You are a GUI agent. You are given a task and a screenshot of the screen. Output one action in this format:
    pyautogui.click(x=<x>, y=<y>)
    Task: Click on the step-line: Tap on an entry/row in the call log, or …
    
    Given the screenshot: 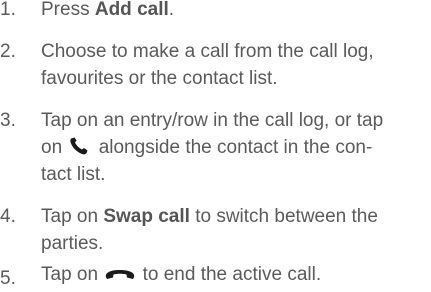 What is the action you would take?
    pyautogui.click(x=212, y=120)
    